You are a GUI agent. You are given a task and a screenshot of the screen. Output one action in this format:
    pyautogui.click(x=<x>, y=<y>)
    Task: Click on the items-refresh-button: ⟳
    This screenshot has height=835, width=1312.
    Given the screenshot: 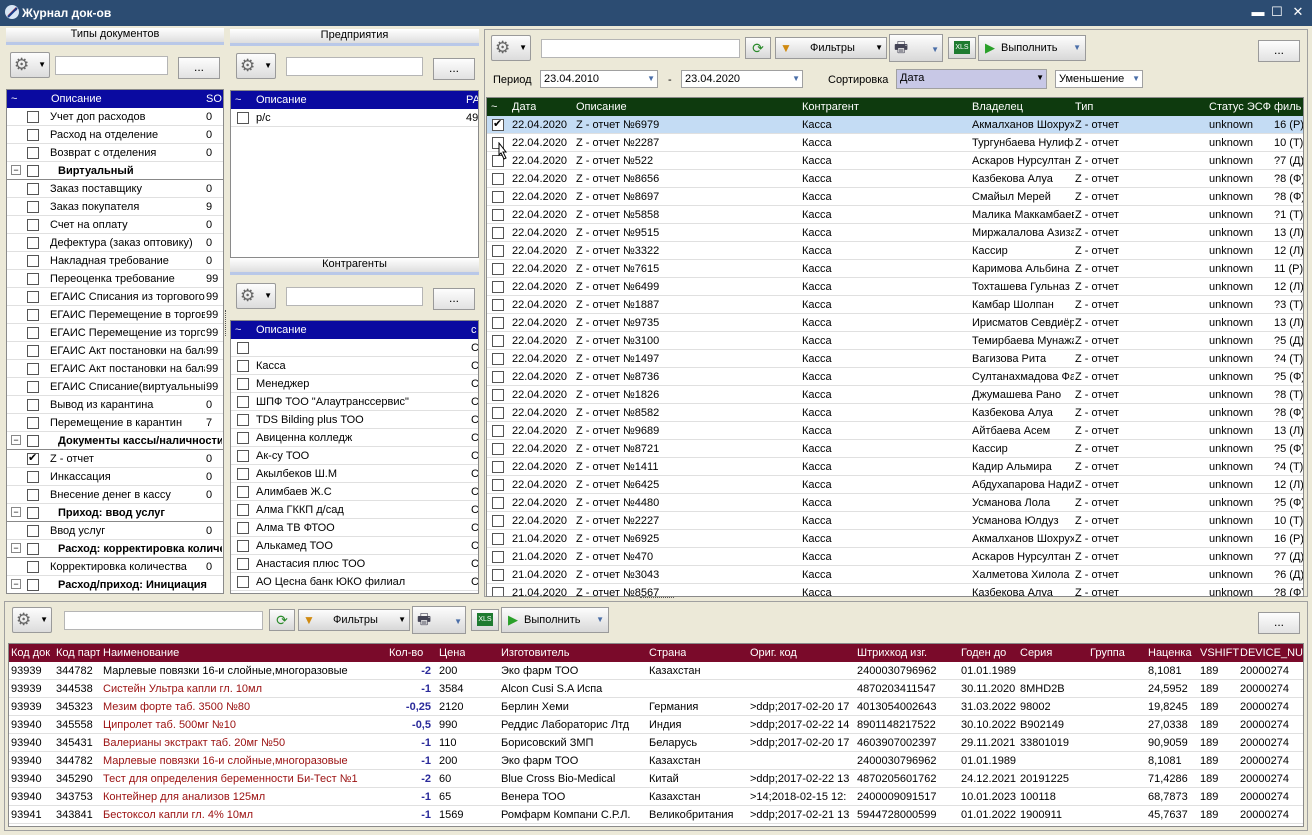 What is the action you would take?
    pyautogui.click(x=282, y=620)
    